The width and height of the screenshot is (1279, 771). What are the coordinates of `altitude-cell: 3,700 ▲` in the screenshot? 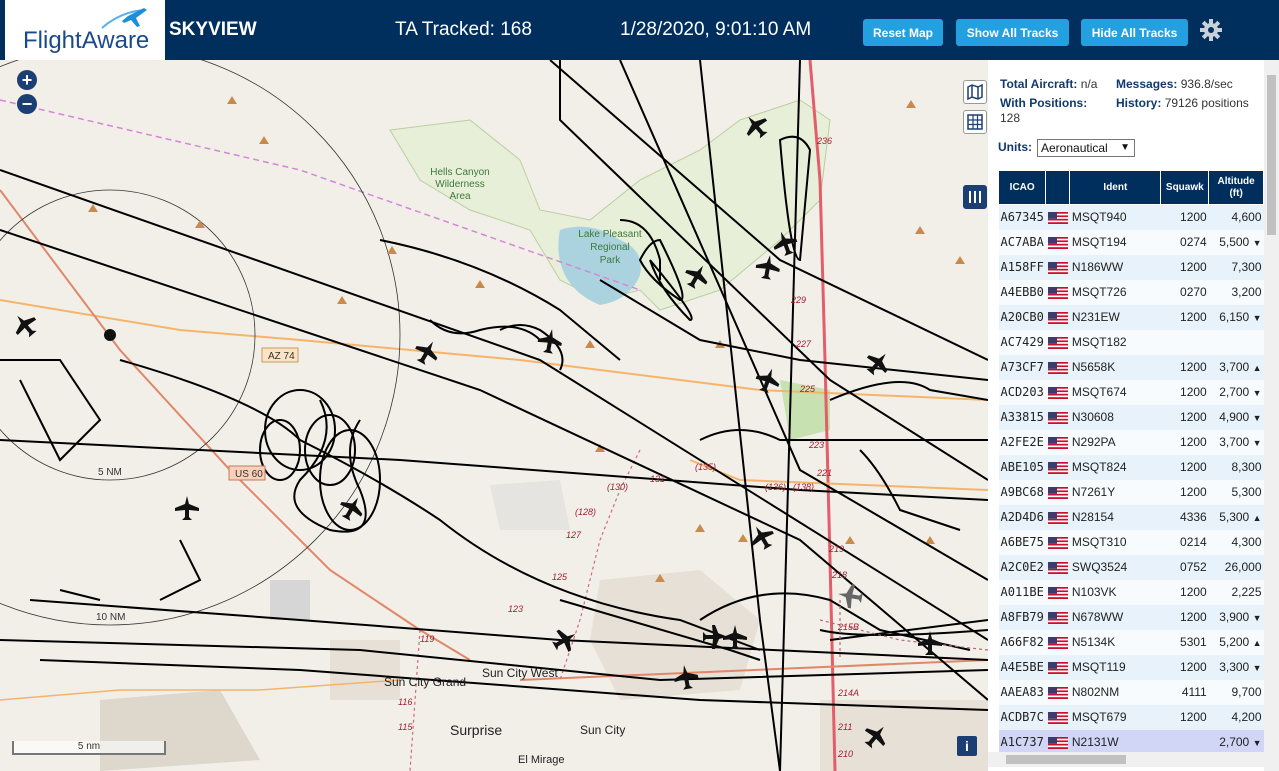 It's located at (1236, 367).